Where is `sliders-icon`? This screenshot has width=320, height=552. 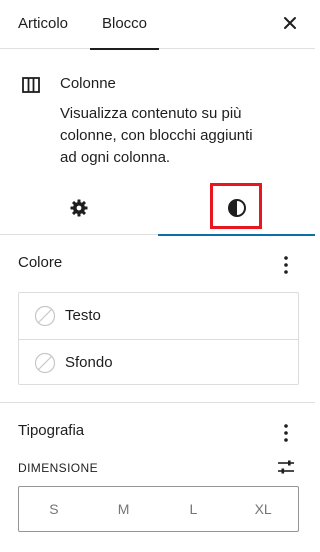 sliders-icon is located at coordinates (286, 467).